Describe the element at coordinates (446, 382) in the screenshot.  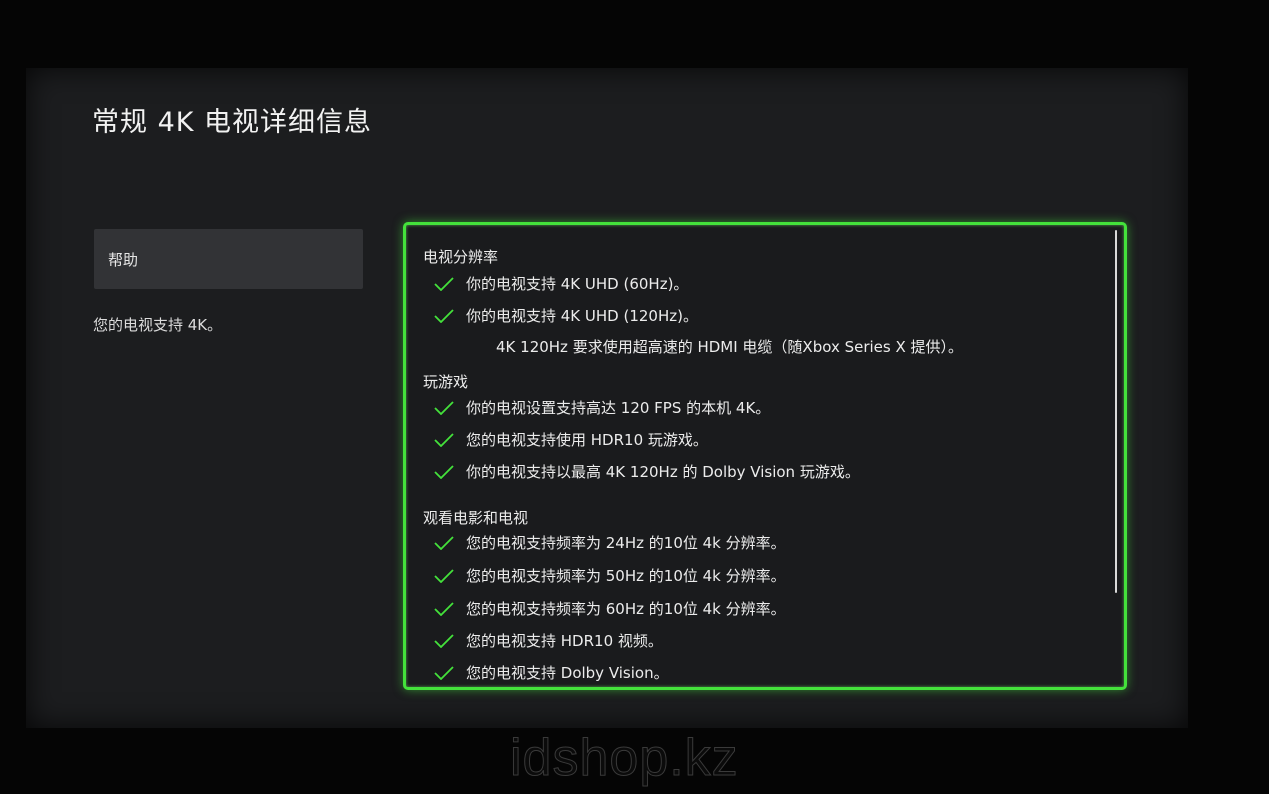
I see `section-heading-gaming: 玩游戏` at that location.